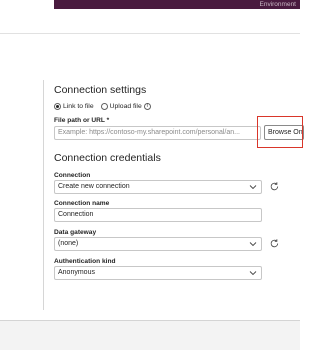  What do you see at coordinates (100, 90) in the screenshot?
I see `connection-settings-title: Connection settings` at bounding box center [100, 90].